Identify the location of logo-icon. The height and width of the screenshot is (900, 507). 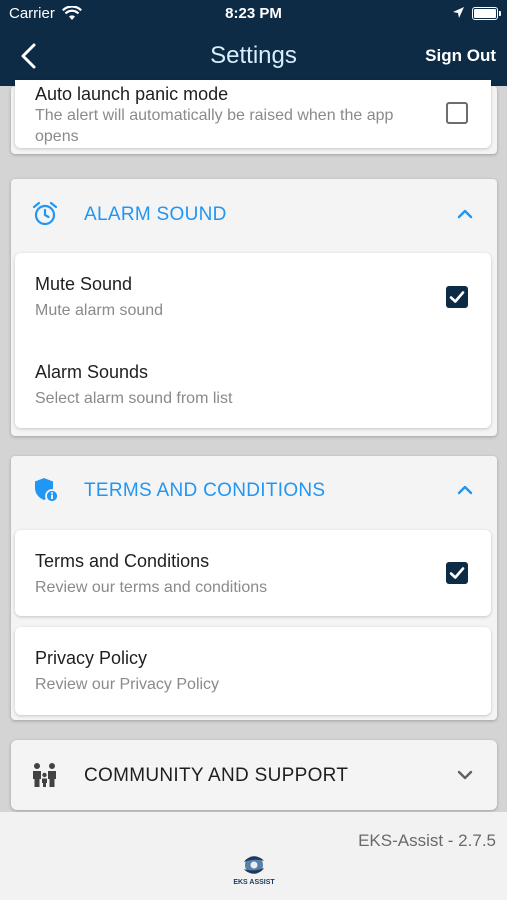
(254, 865).